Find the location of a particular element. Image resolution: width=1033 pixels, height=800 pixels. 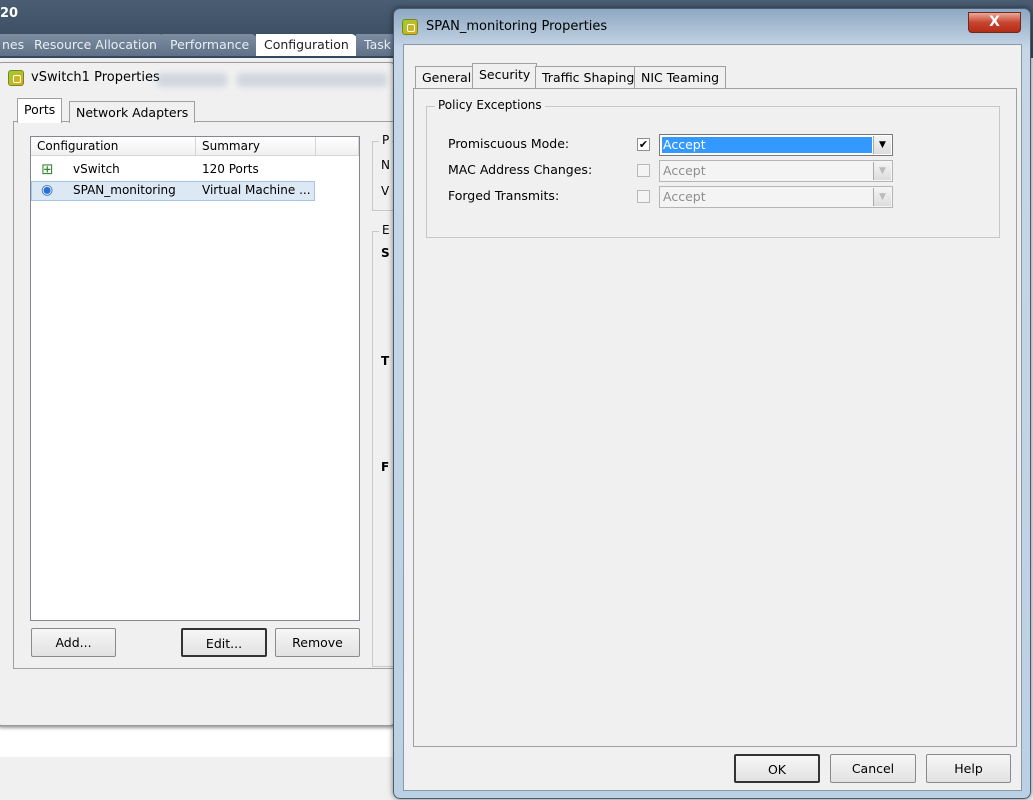

group-title: E is located at coordinates (386, 230).